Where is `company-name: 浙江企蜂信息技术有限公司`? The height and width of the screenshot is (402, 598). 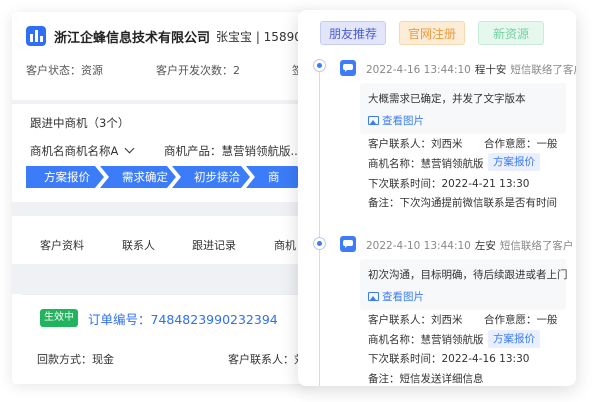 company-name: 浙江企蜂信息技术有限公司 is located at coordinates (132, 38).